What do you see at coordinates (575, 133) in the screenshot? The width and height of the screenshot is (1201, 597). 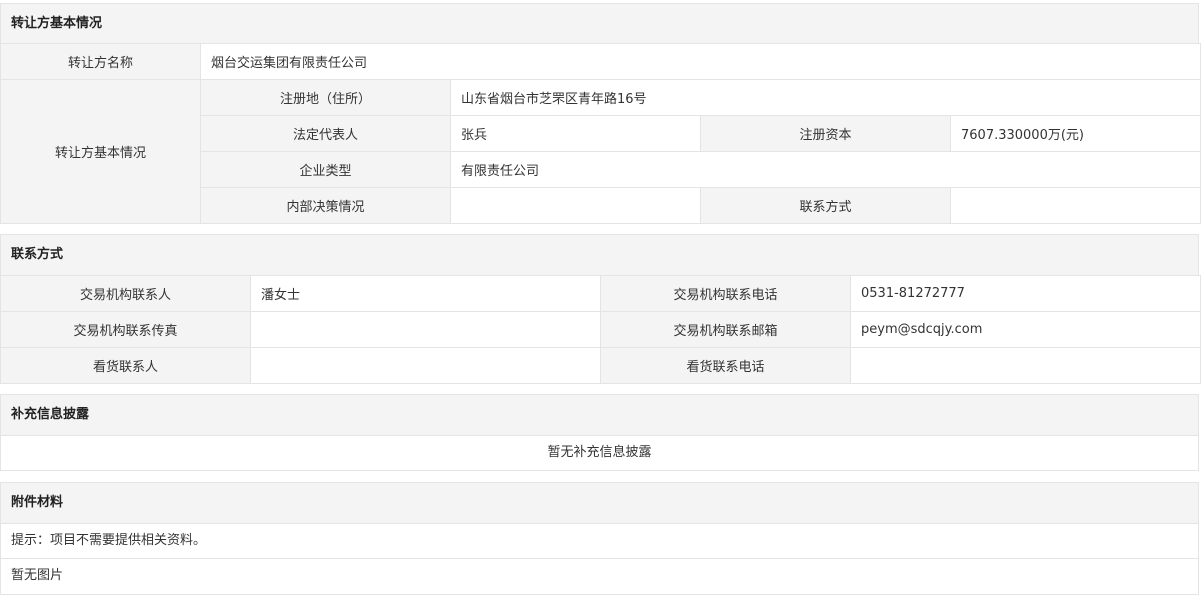 I see `legal-rep-value: 张兵` at bounding box center [575, 133].